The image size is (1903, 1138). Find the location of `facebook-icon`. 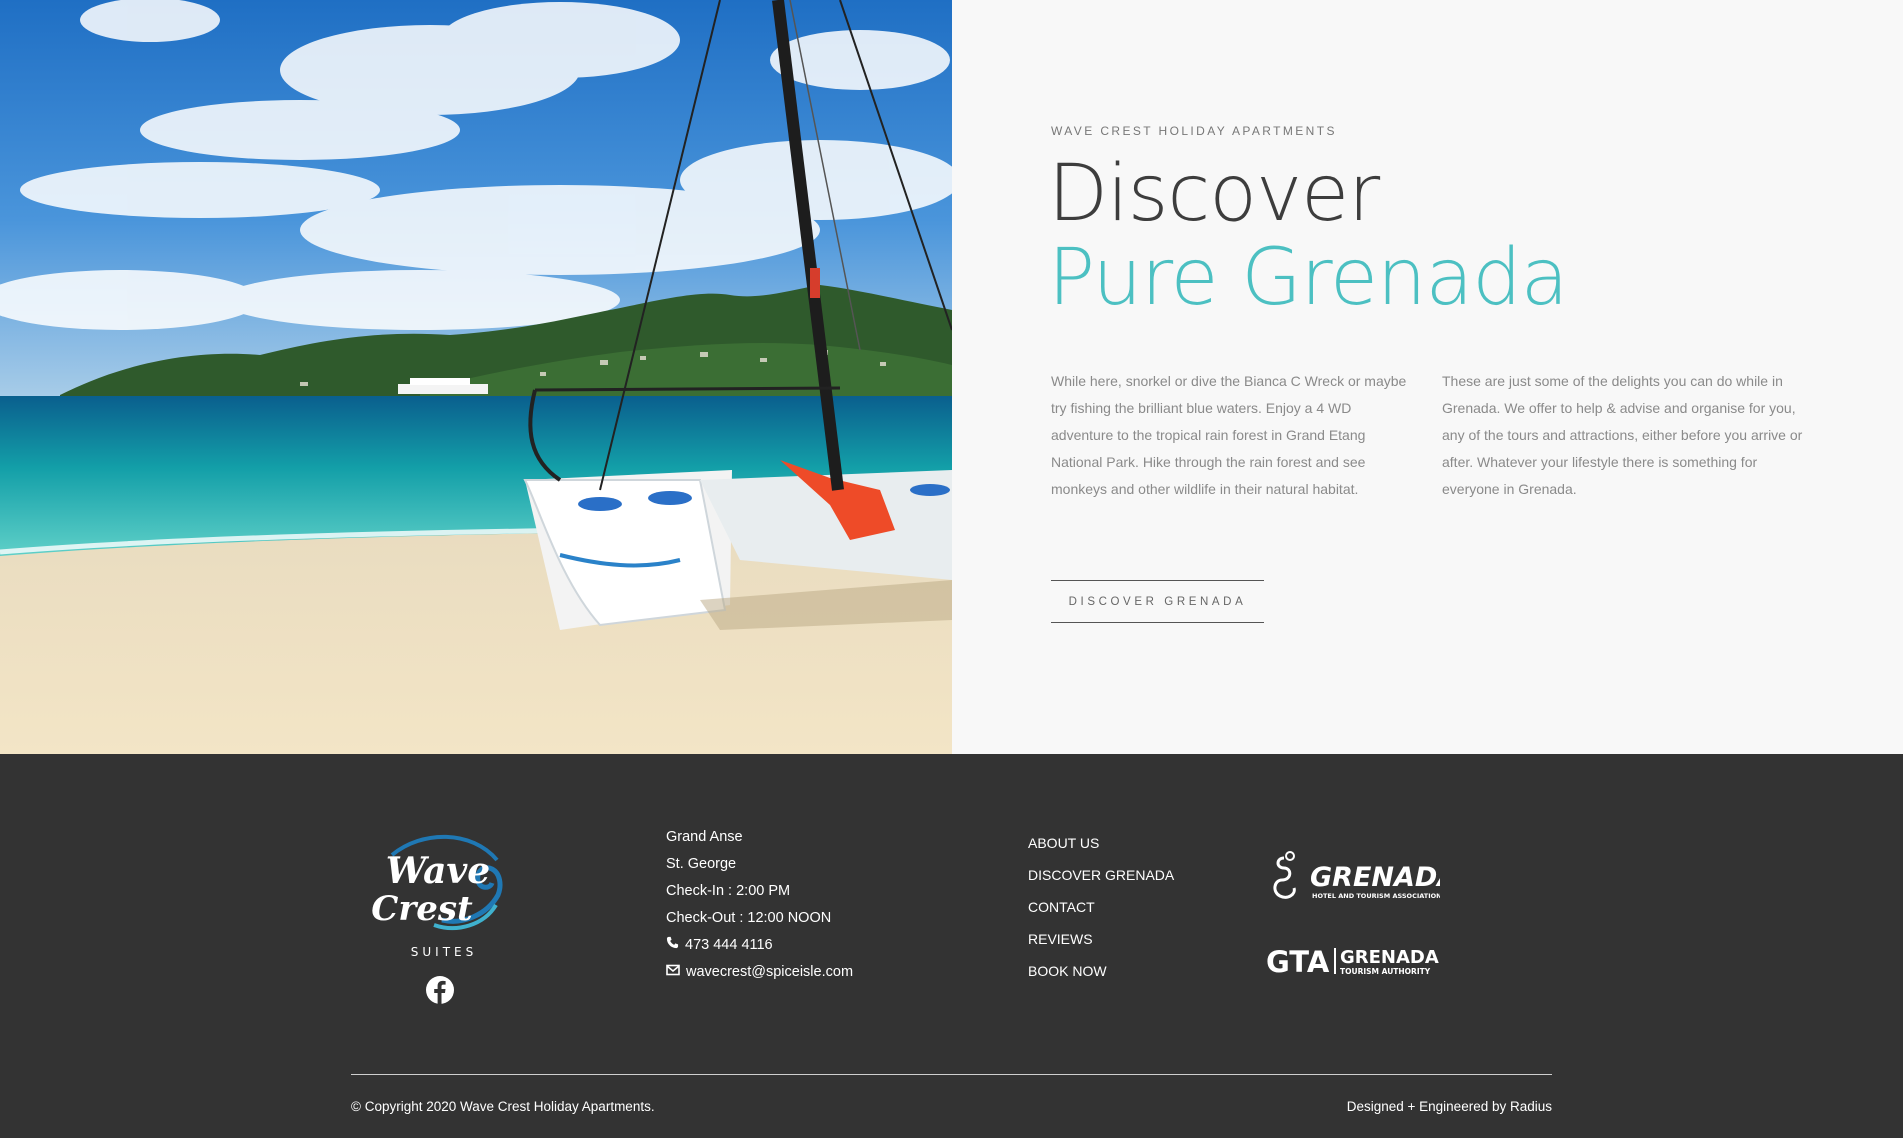

facebook-icon is located at coordinates (440, 990).